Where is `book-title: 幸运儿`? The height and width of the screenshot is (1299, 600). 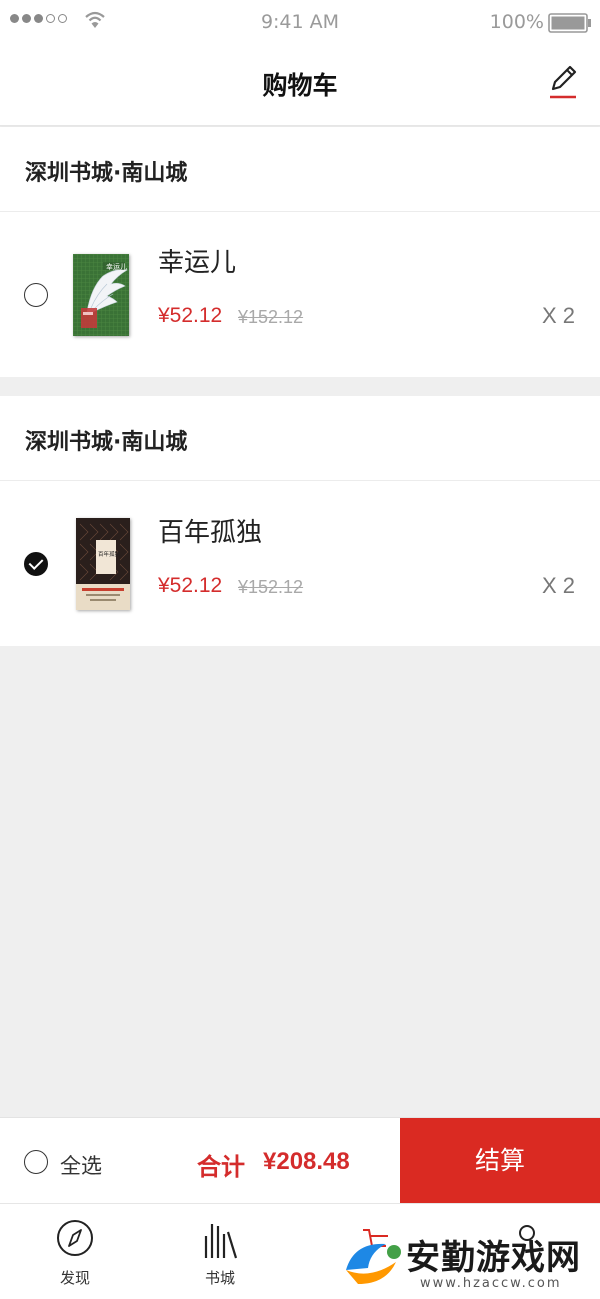
book-title: 幸运儿 is located at coordinates (197, 263).